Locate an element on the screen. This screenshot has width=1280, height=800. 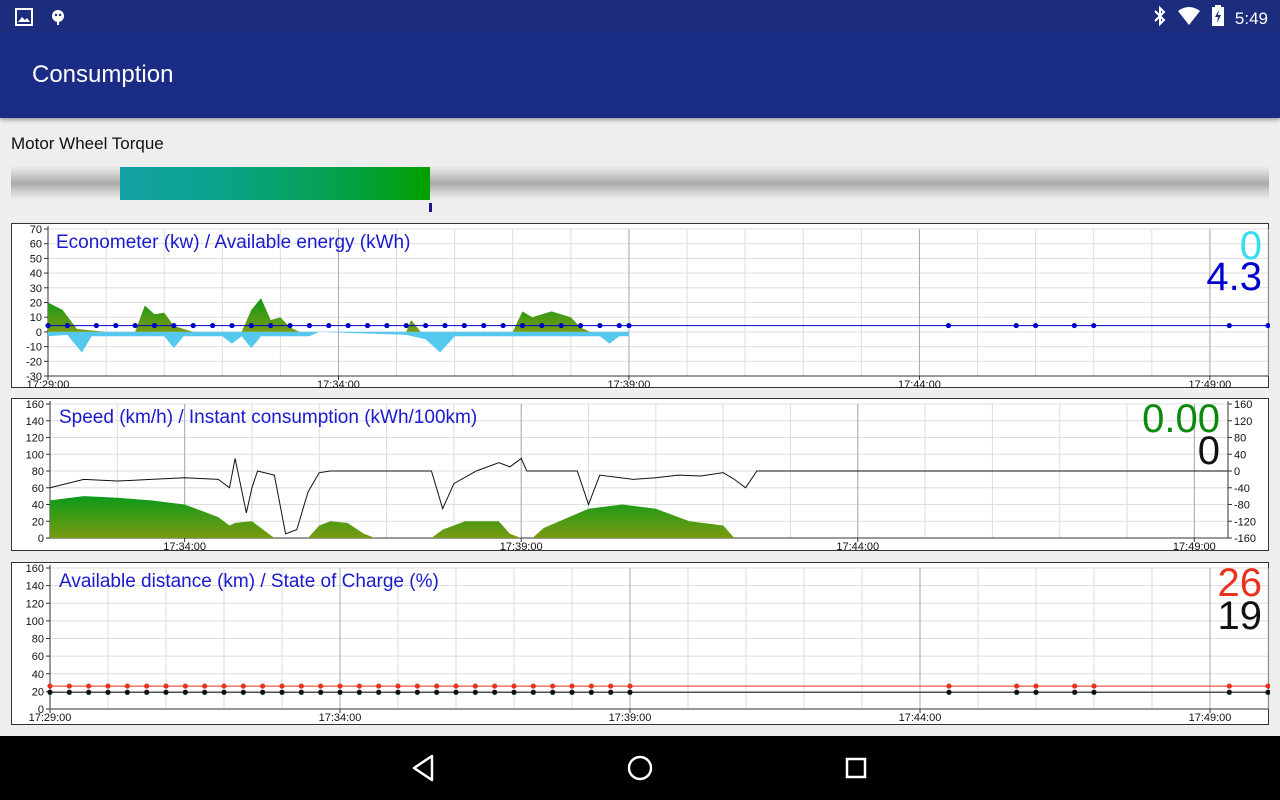
y2-tick-label: 80 is located at coordinates (1240, 439).